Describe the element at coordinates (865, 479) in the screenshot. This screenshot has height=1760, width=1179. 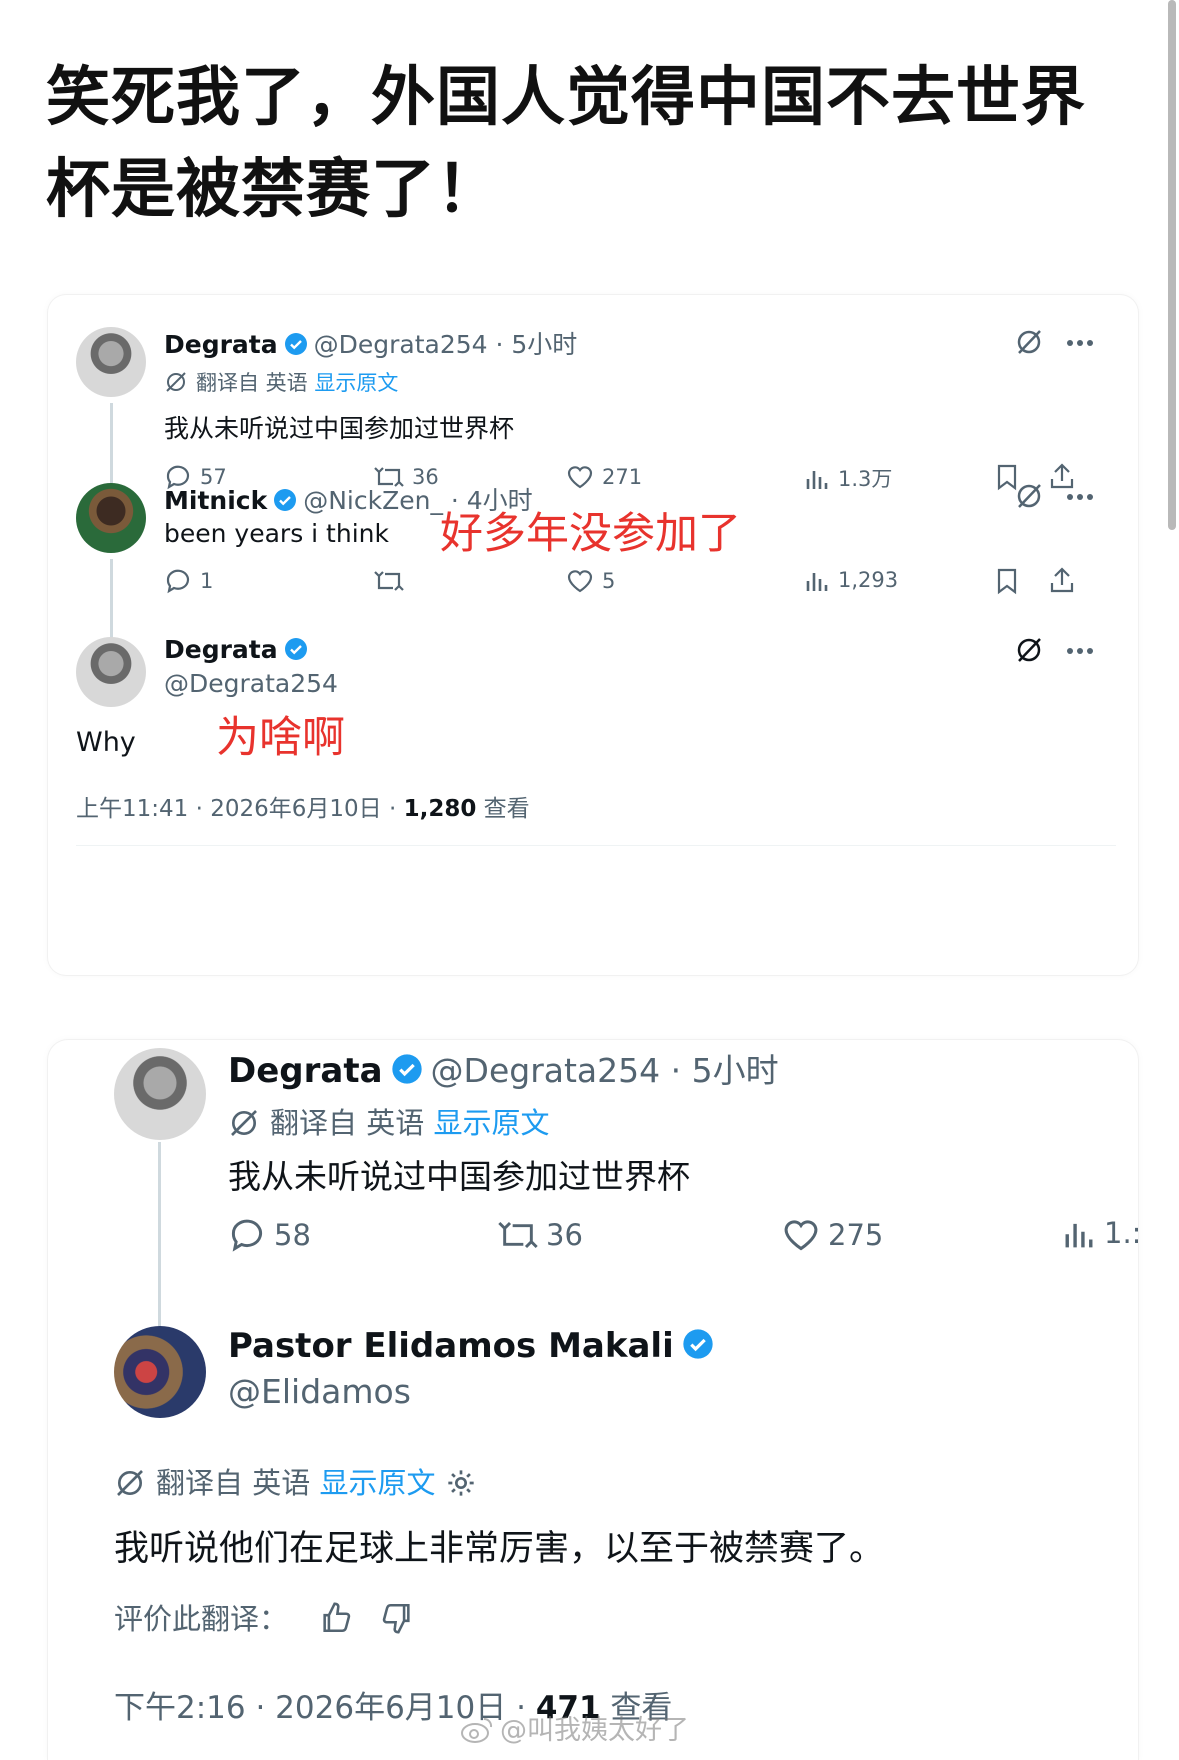
I see `view-count: 1.3万` at that location.